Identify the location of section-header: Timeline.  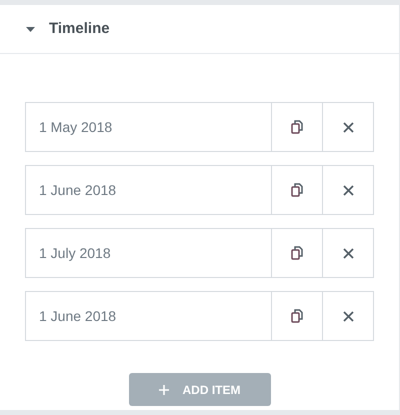
(199, 29).